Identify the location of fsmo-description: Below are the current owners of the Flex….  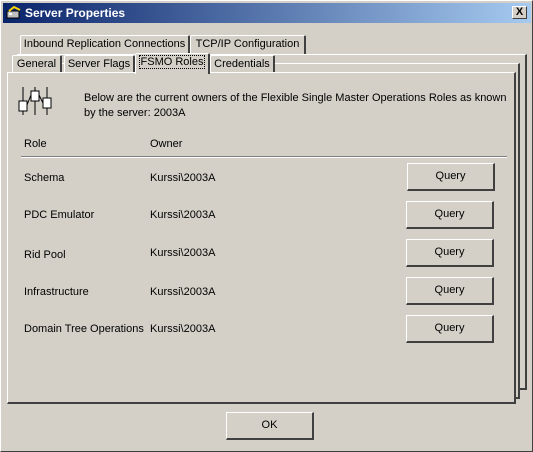
(295, 105).